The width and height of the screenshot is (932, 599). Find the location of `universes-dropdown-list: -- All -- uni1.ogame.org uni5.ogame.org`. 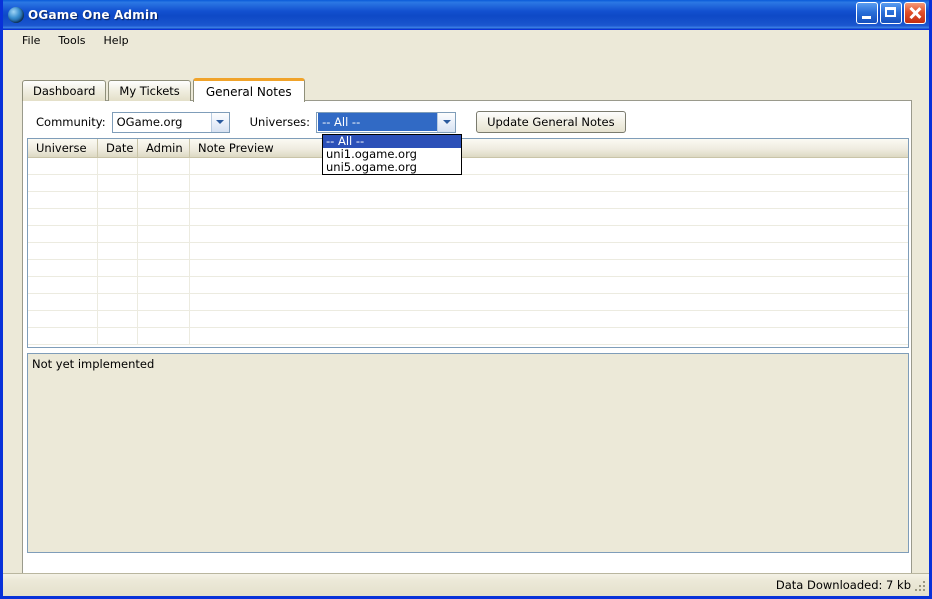

universes-dropdown-list: -- All -- uni1.ogame.org uni5.ogame.org is located at coordinates (392, 154).